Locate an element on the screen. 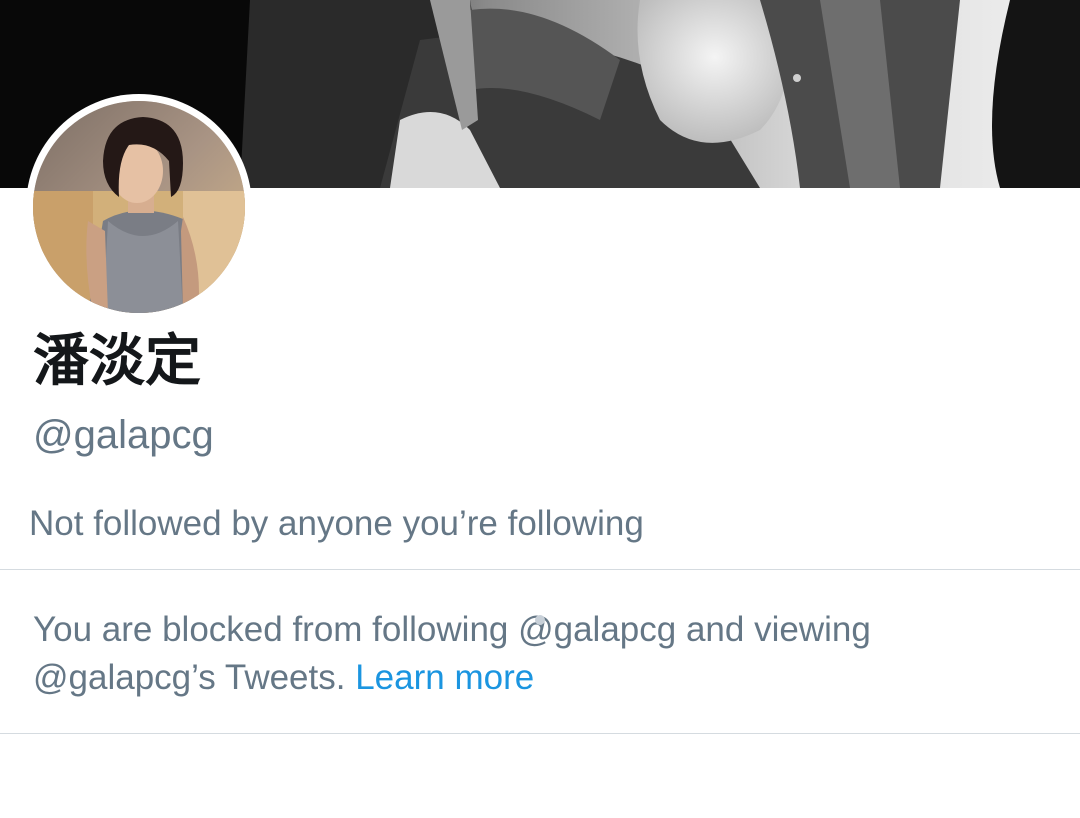 The image size is (1080, 818). learn-more-link: Learn more is located at coordinates (444, 677).